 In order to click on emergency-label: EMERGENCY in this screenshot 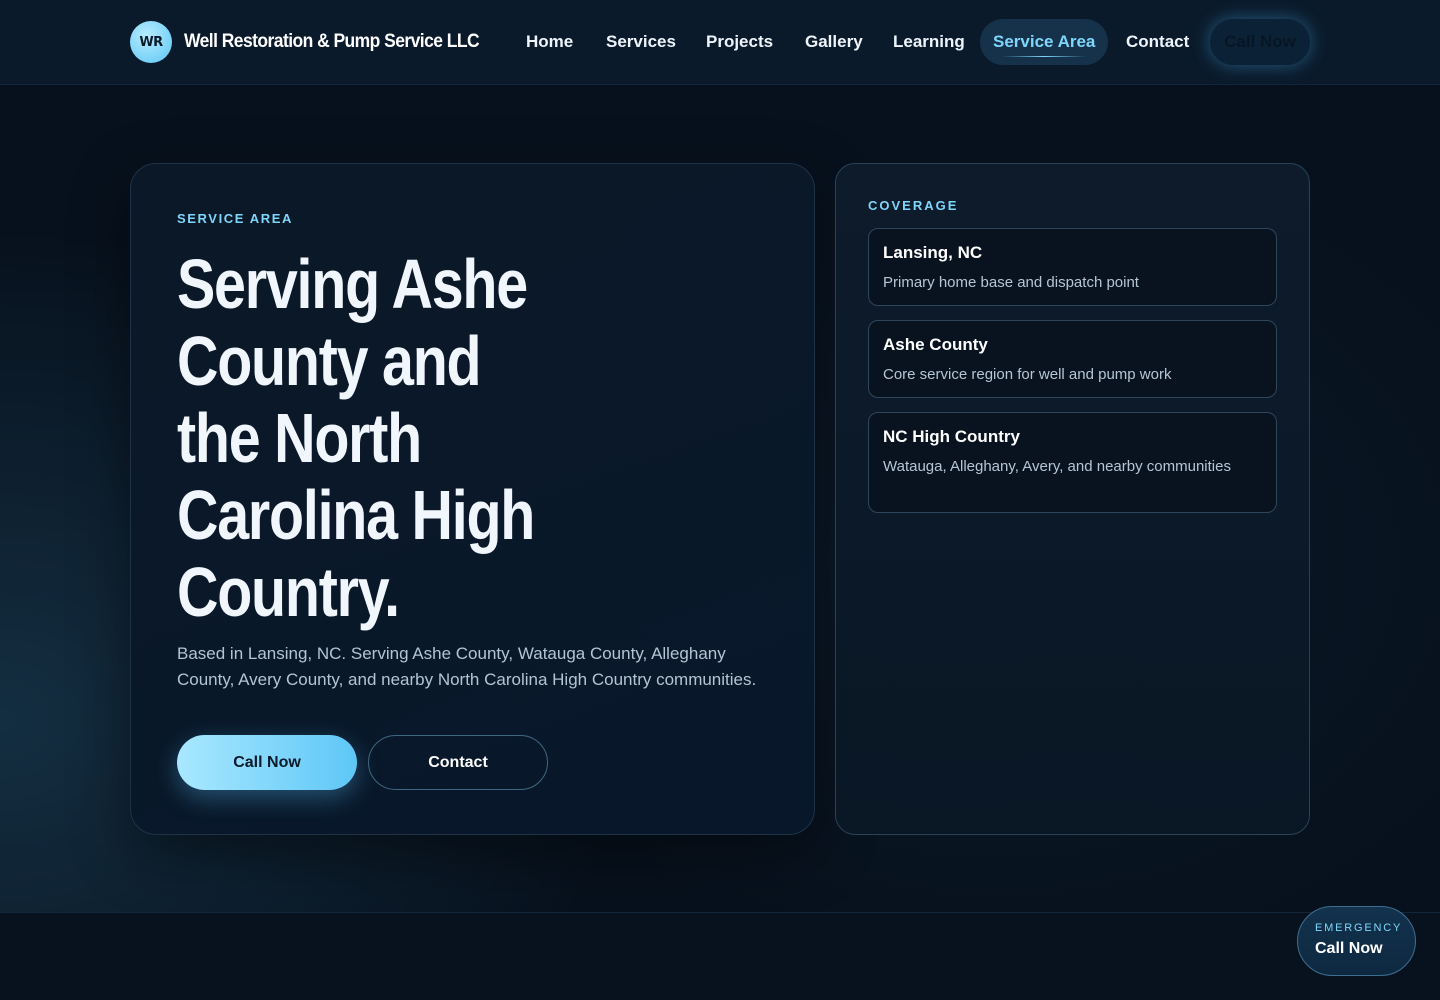, I will do `click(1359, 928)`.